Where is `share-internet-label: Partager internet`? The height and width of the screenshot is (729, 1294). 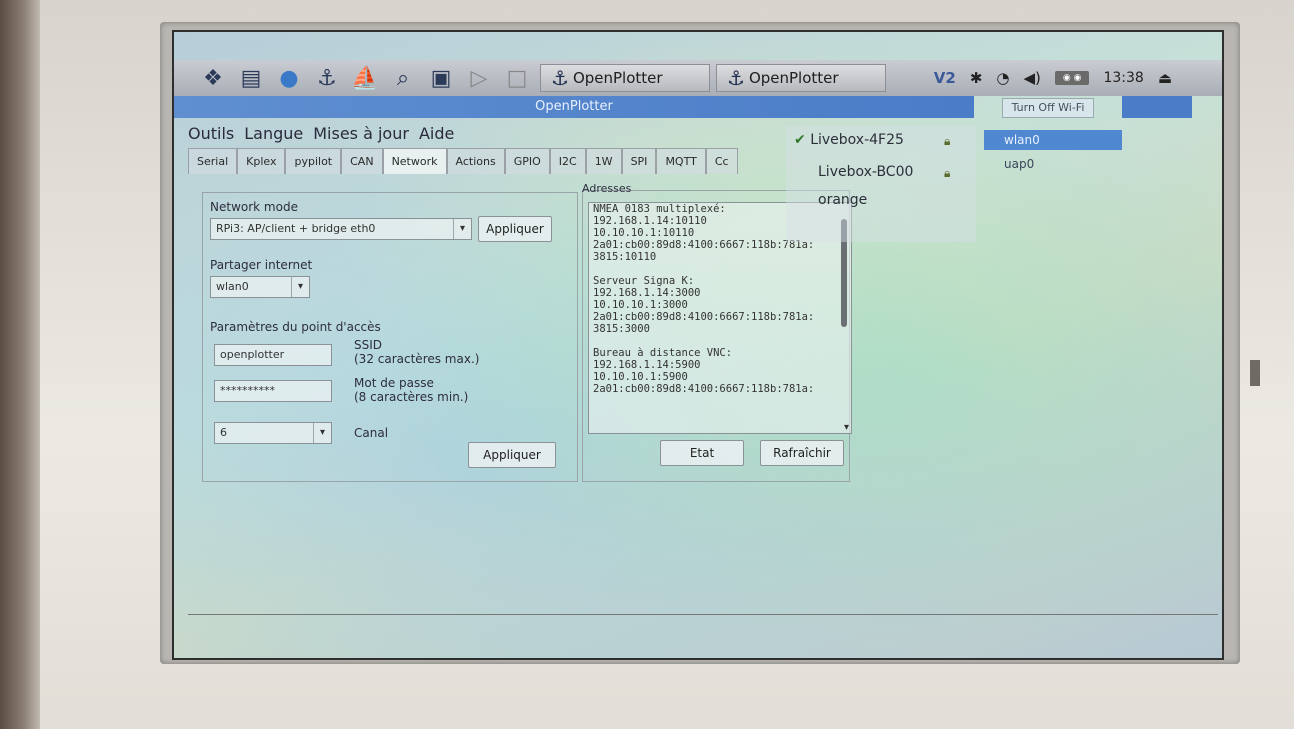
share-internet-label: Partager internet is located at coordinates (261, 265).